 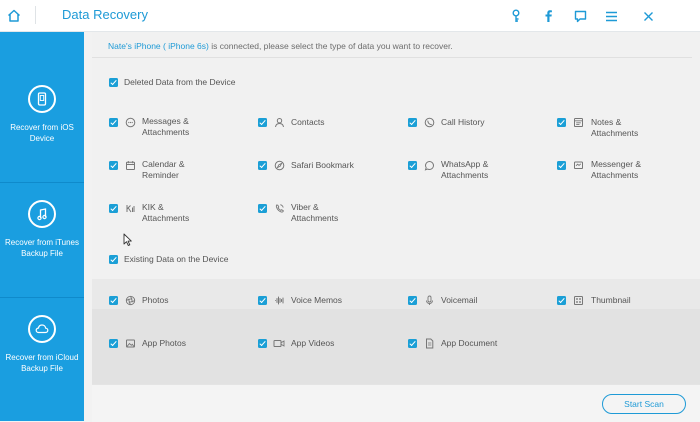 I want to click on viber-checkbox, so click(x=262, y=208).